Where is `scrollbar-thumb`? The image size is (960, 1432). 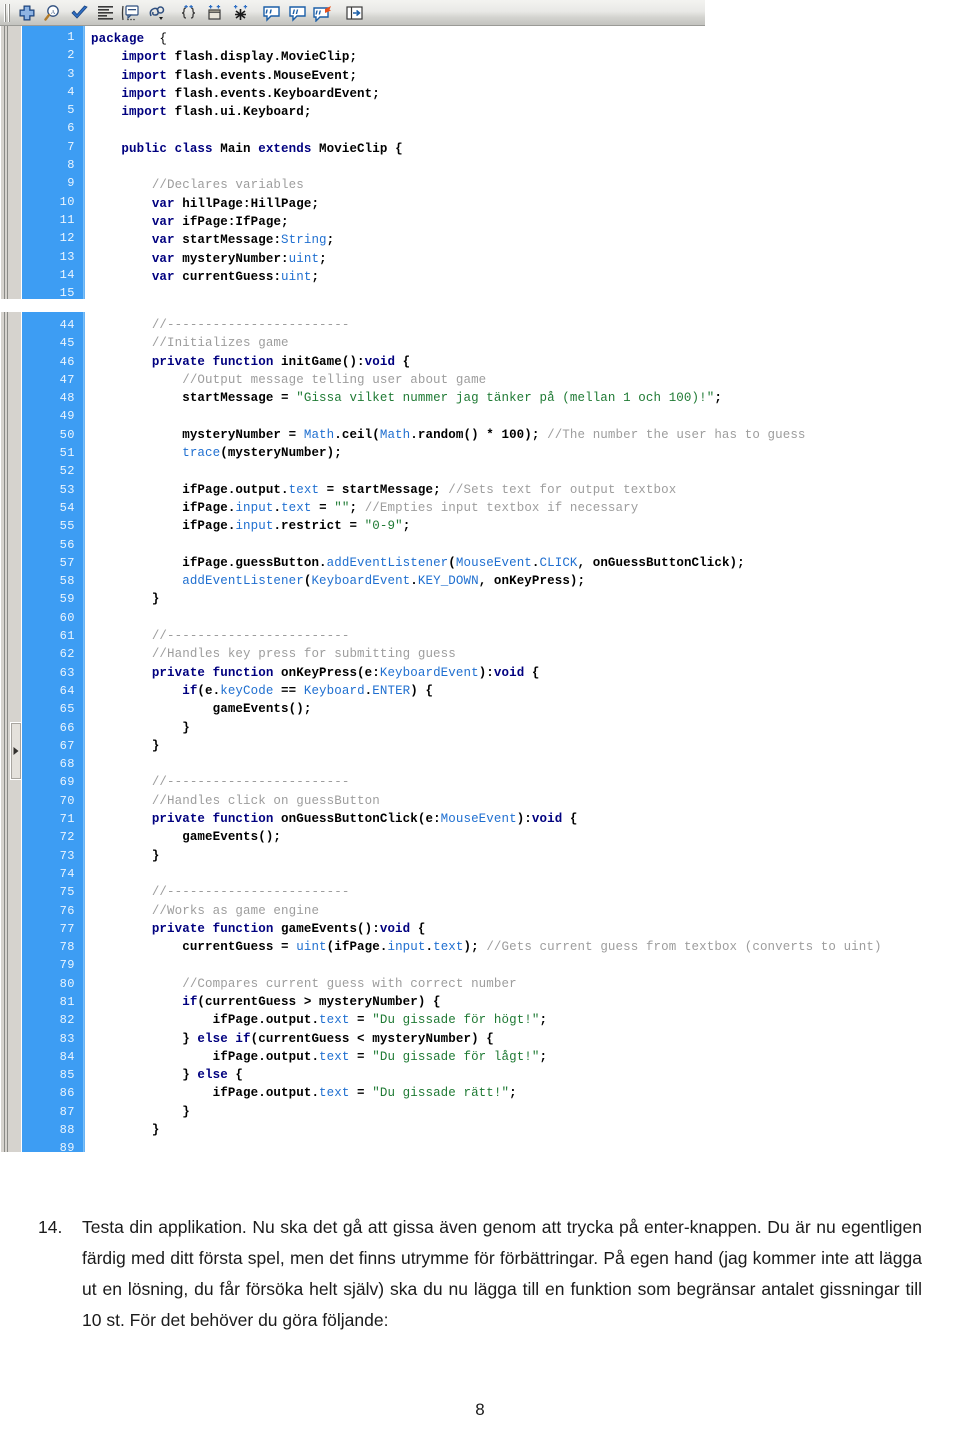
scrollbar-thumb is located at coordinates (16, 751).